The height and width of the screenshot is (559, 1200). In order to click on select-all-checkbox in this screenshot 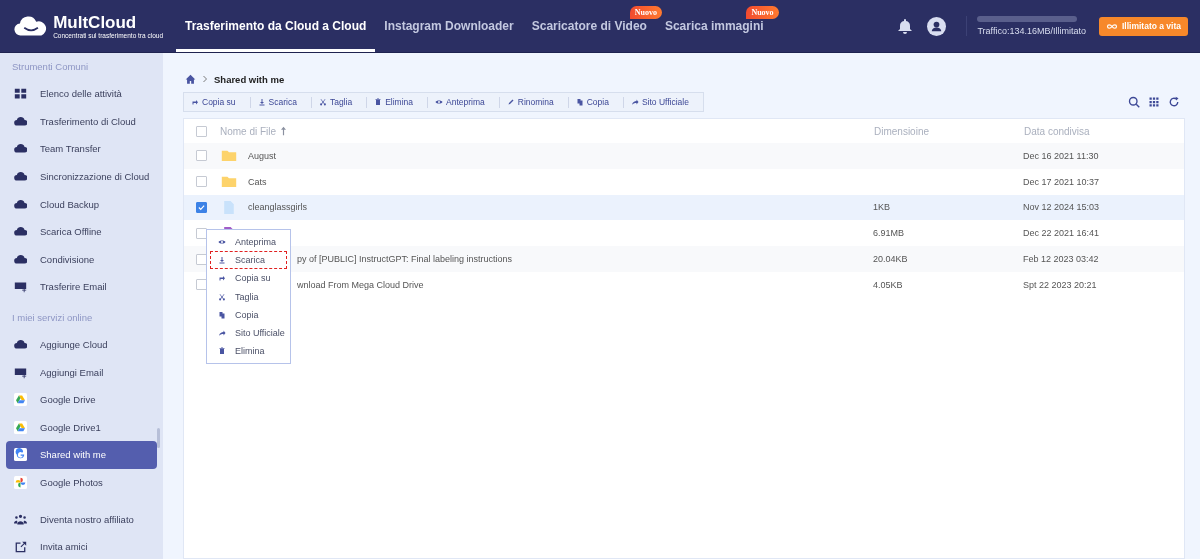, I will do `click(201, 131)`.